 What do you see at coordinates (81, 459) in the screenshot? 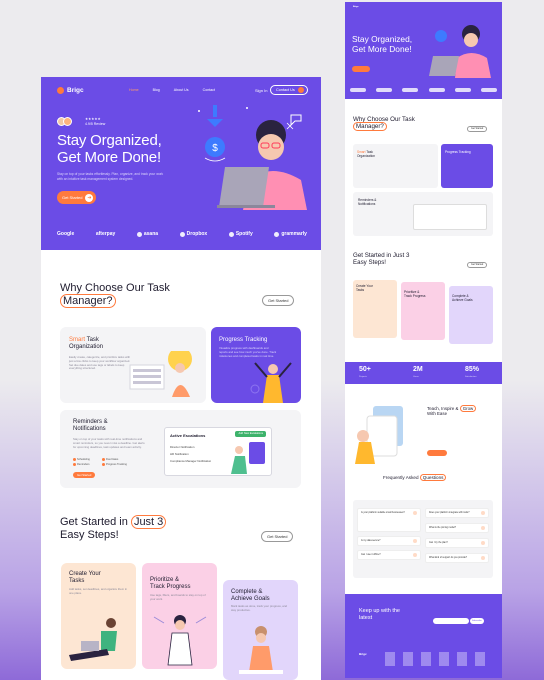
I see `check-scheduling: Scheduling` at bounding box center [81, 459].